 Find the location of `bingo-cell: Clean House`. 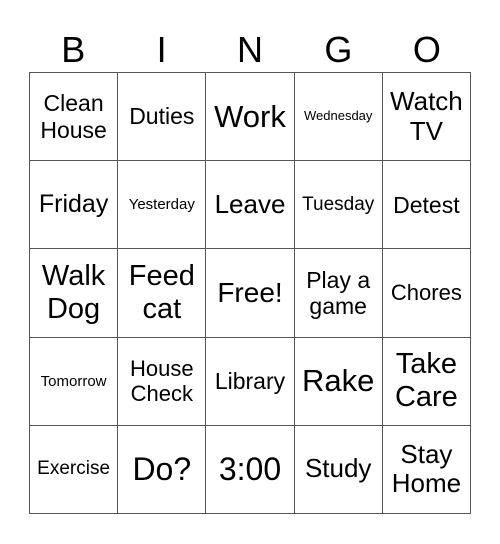

bingo-cell: Clean House is located at coordinates (74, 117).